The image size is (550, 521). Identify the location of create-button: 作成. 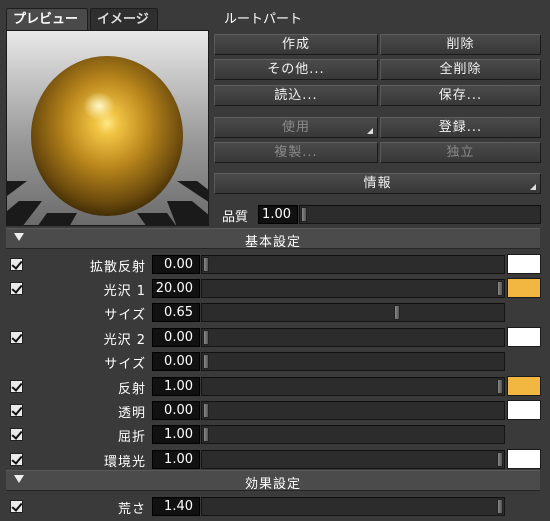
(296, 44).